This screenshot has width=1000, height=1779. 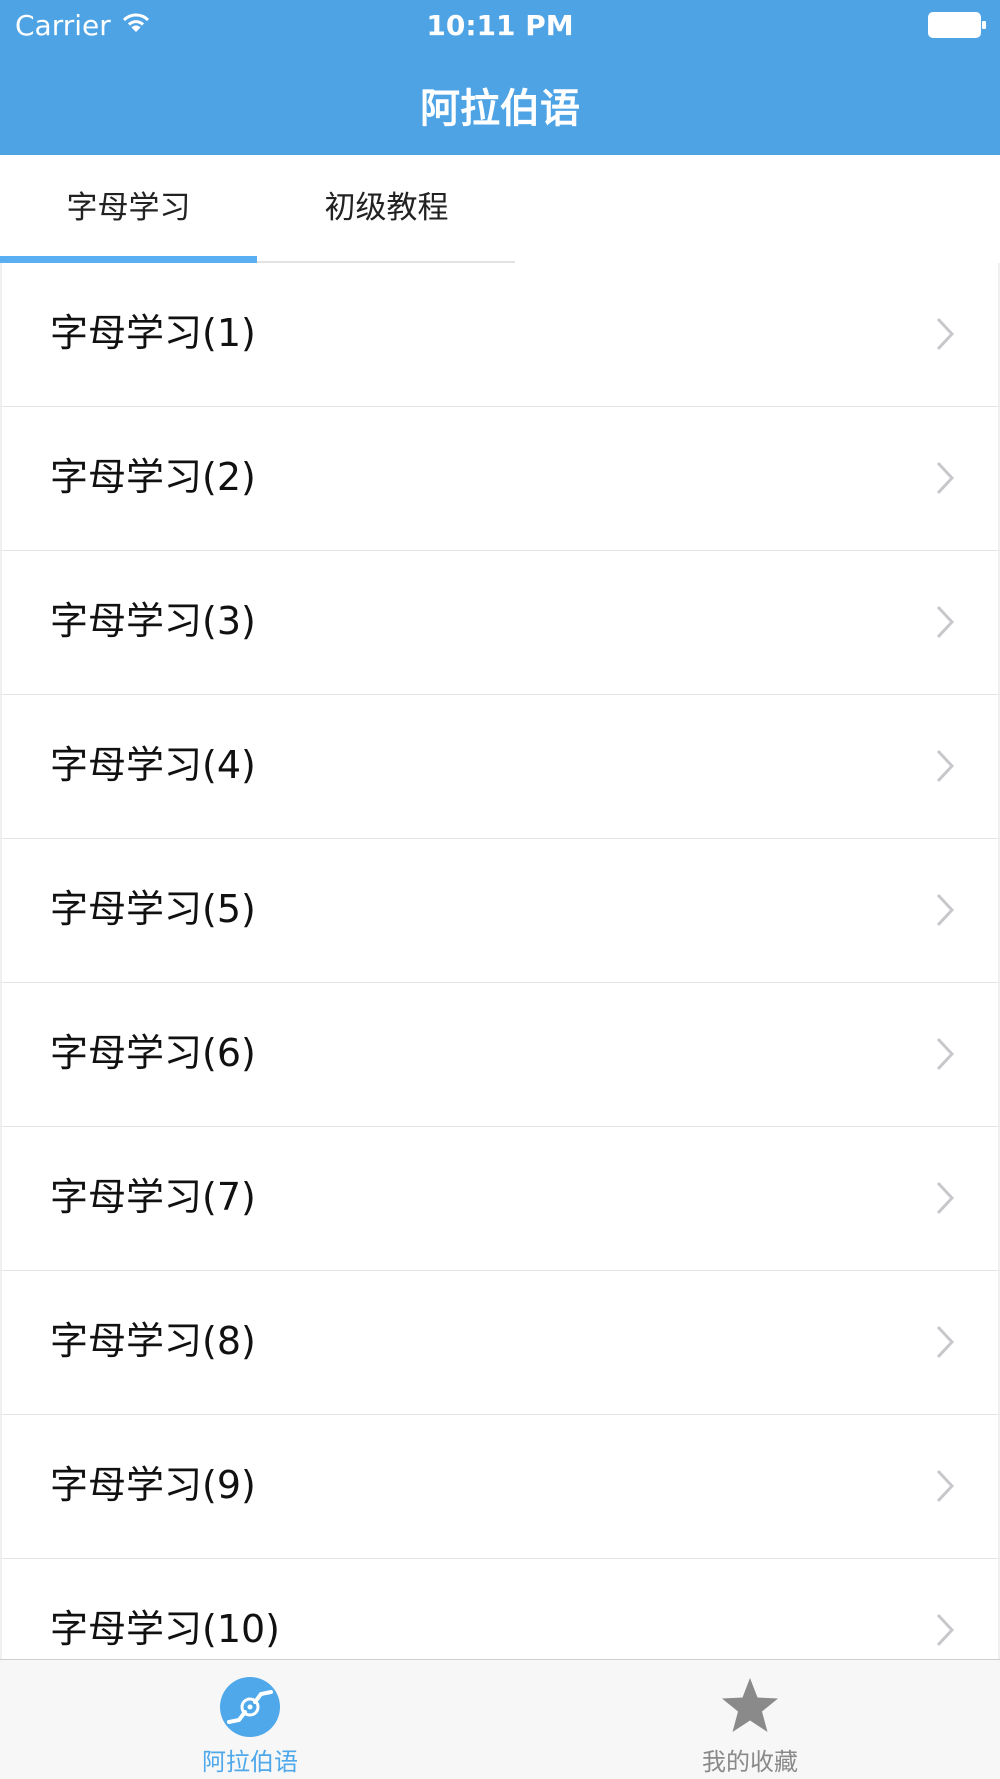 I want to click on list-item: 字母学习(2), so click(x=500, y=479).